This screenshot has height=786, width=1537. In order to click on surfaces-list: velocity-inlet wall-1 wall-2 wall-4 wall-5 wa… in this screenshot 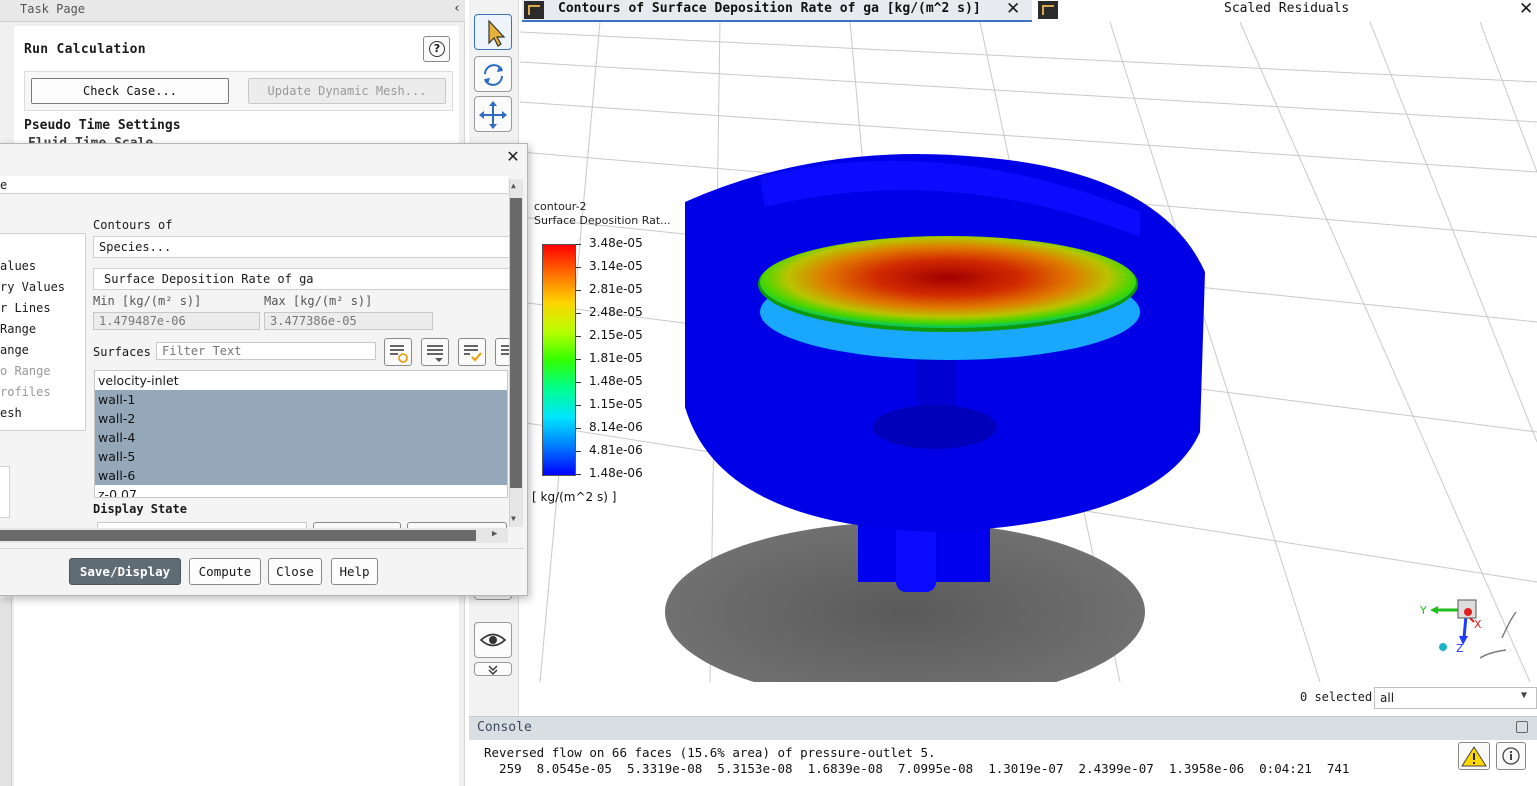, I will do `click(301, 434)`.